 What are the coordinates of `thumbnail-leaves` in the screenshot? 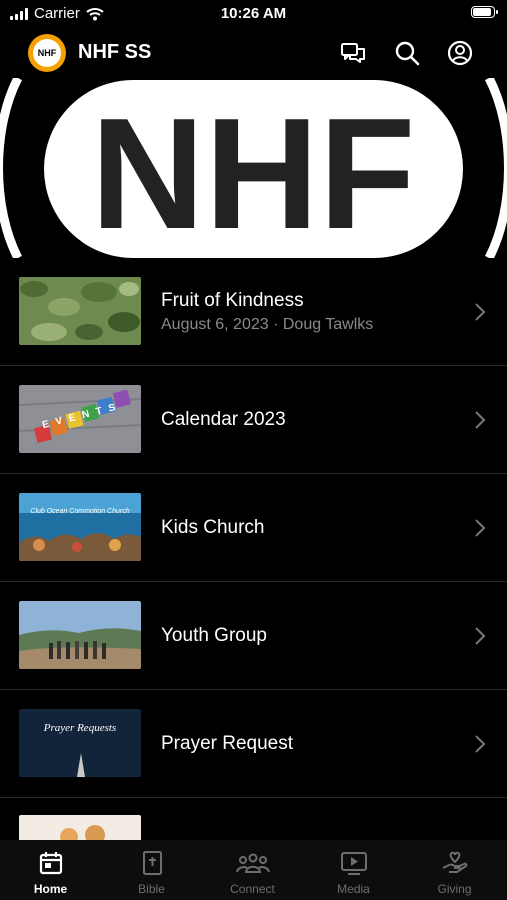 It's located at (80, 311).